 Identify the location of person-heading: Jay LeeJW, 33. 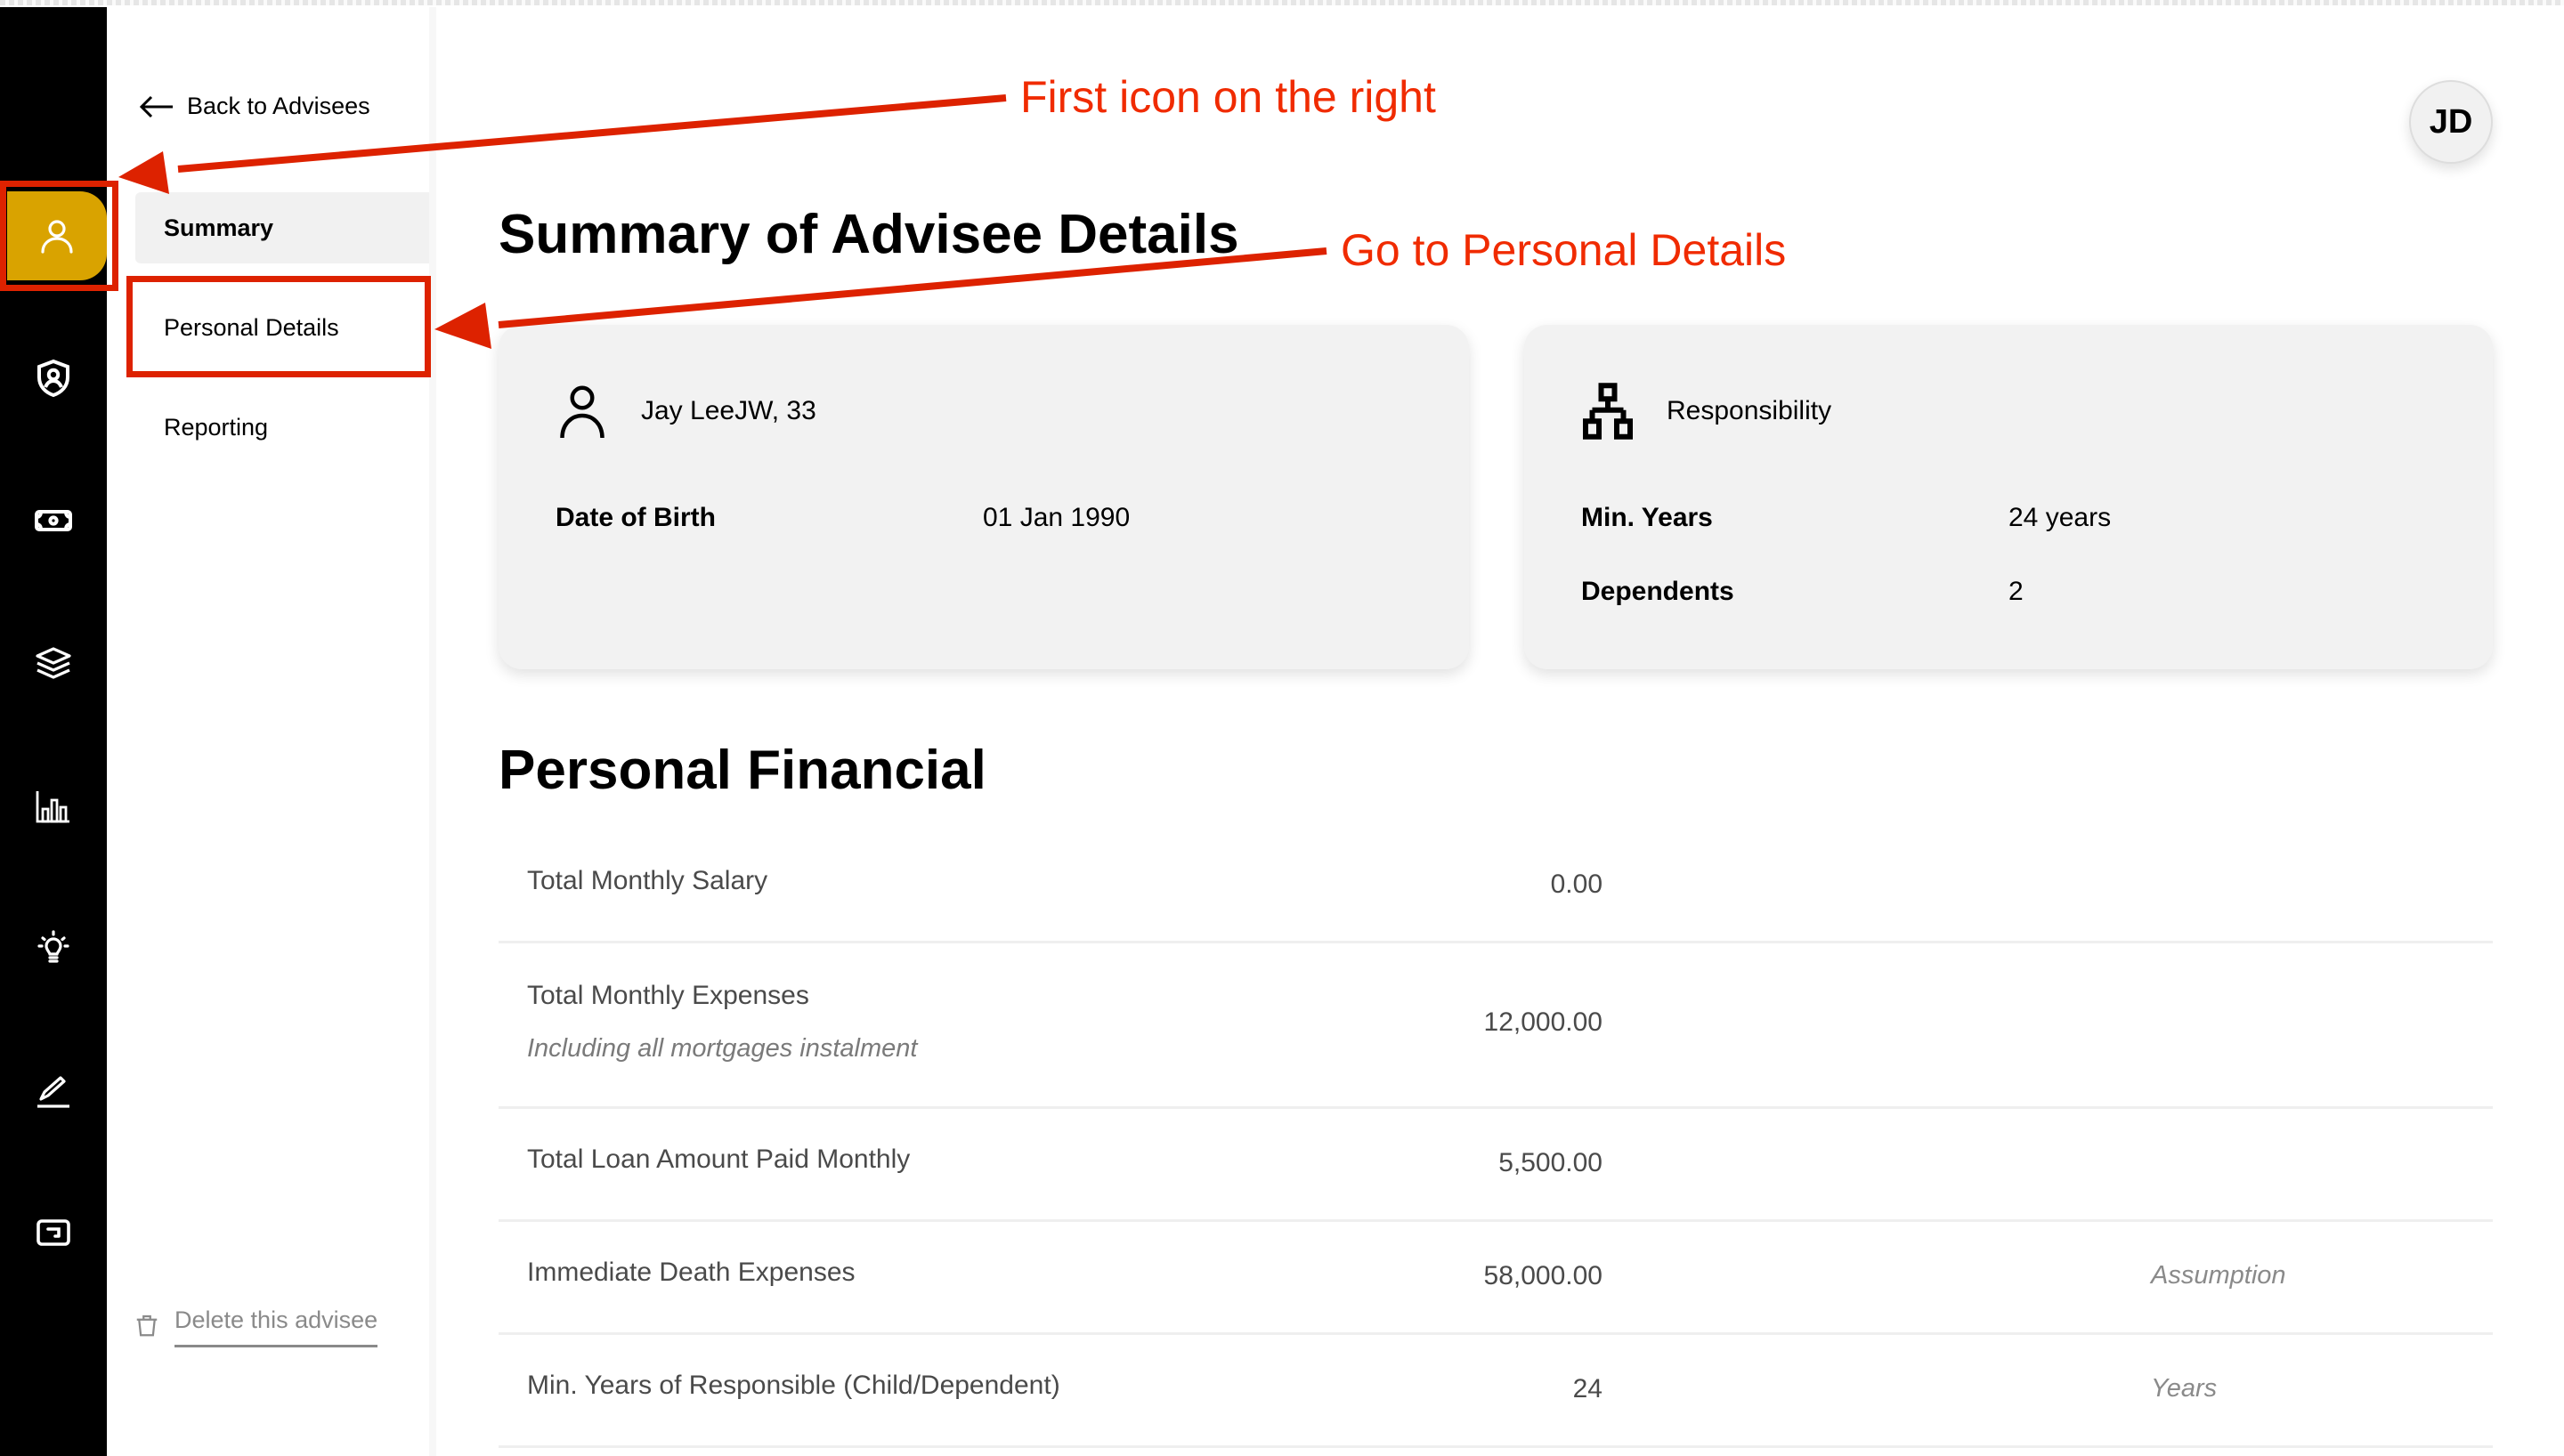
(728, 410).